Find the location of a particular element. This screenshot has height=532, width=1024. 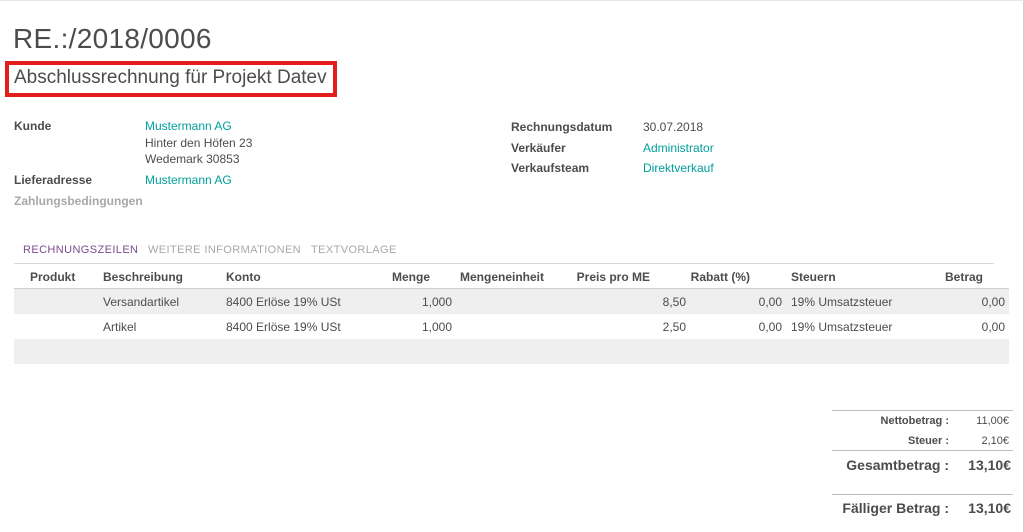

tab-text-template: TEXTVORLAGE is located at coordinates (354, 250).